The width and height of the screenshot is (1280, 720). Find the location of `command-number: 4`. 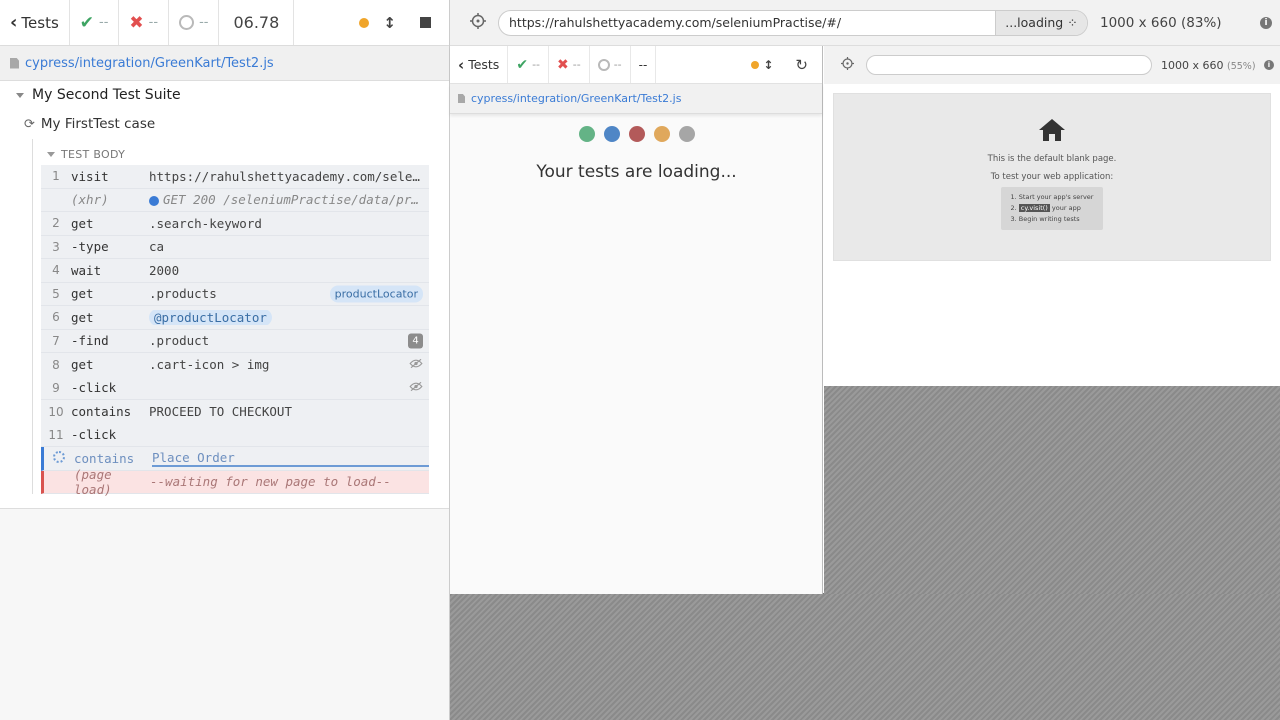

command-number: 4 is located at coordinates (56, 270).